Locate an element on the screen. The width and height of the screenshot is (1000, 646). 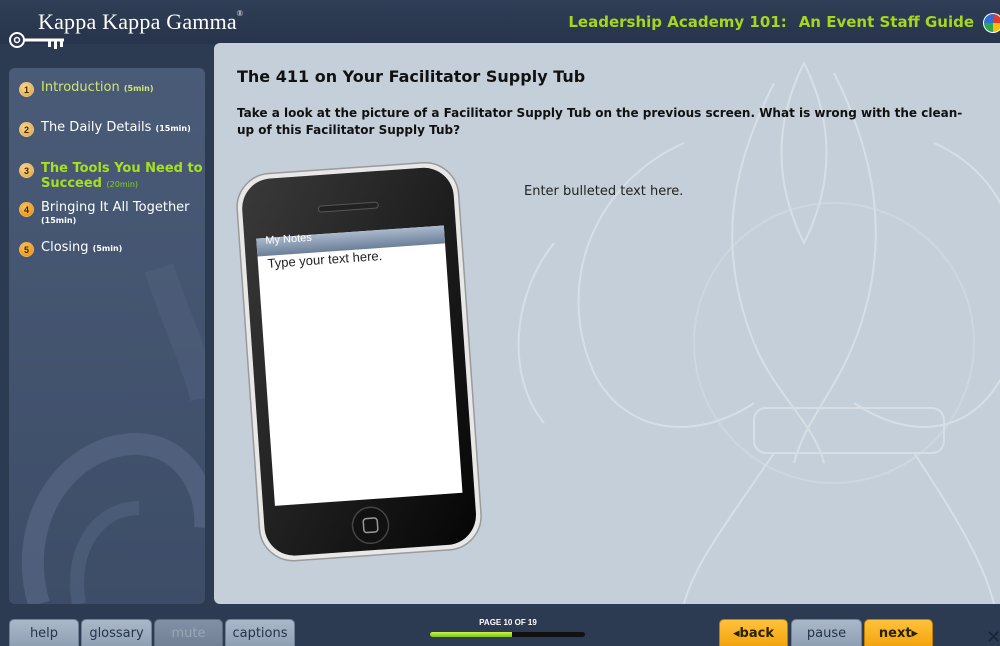
brand-logo: Kappa Kappa Gamma® is located at coordinates (140, 22).